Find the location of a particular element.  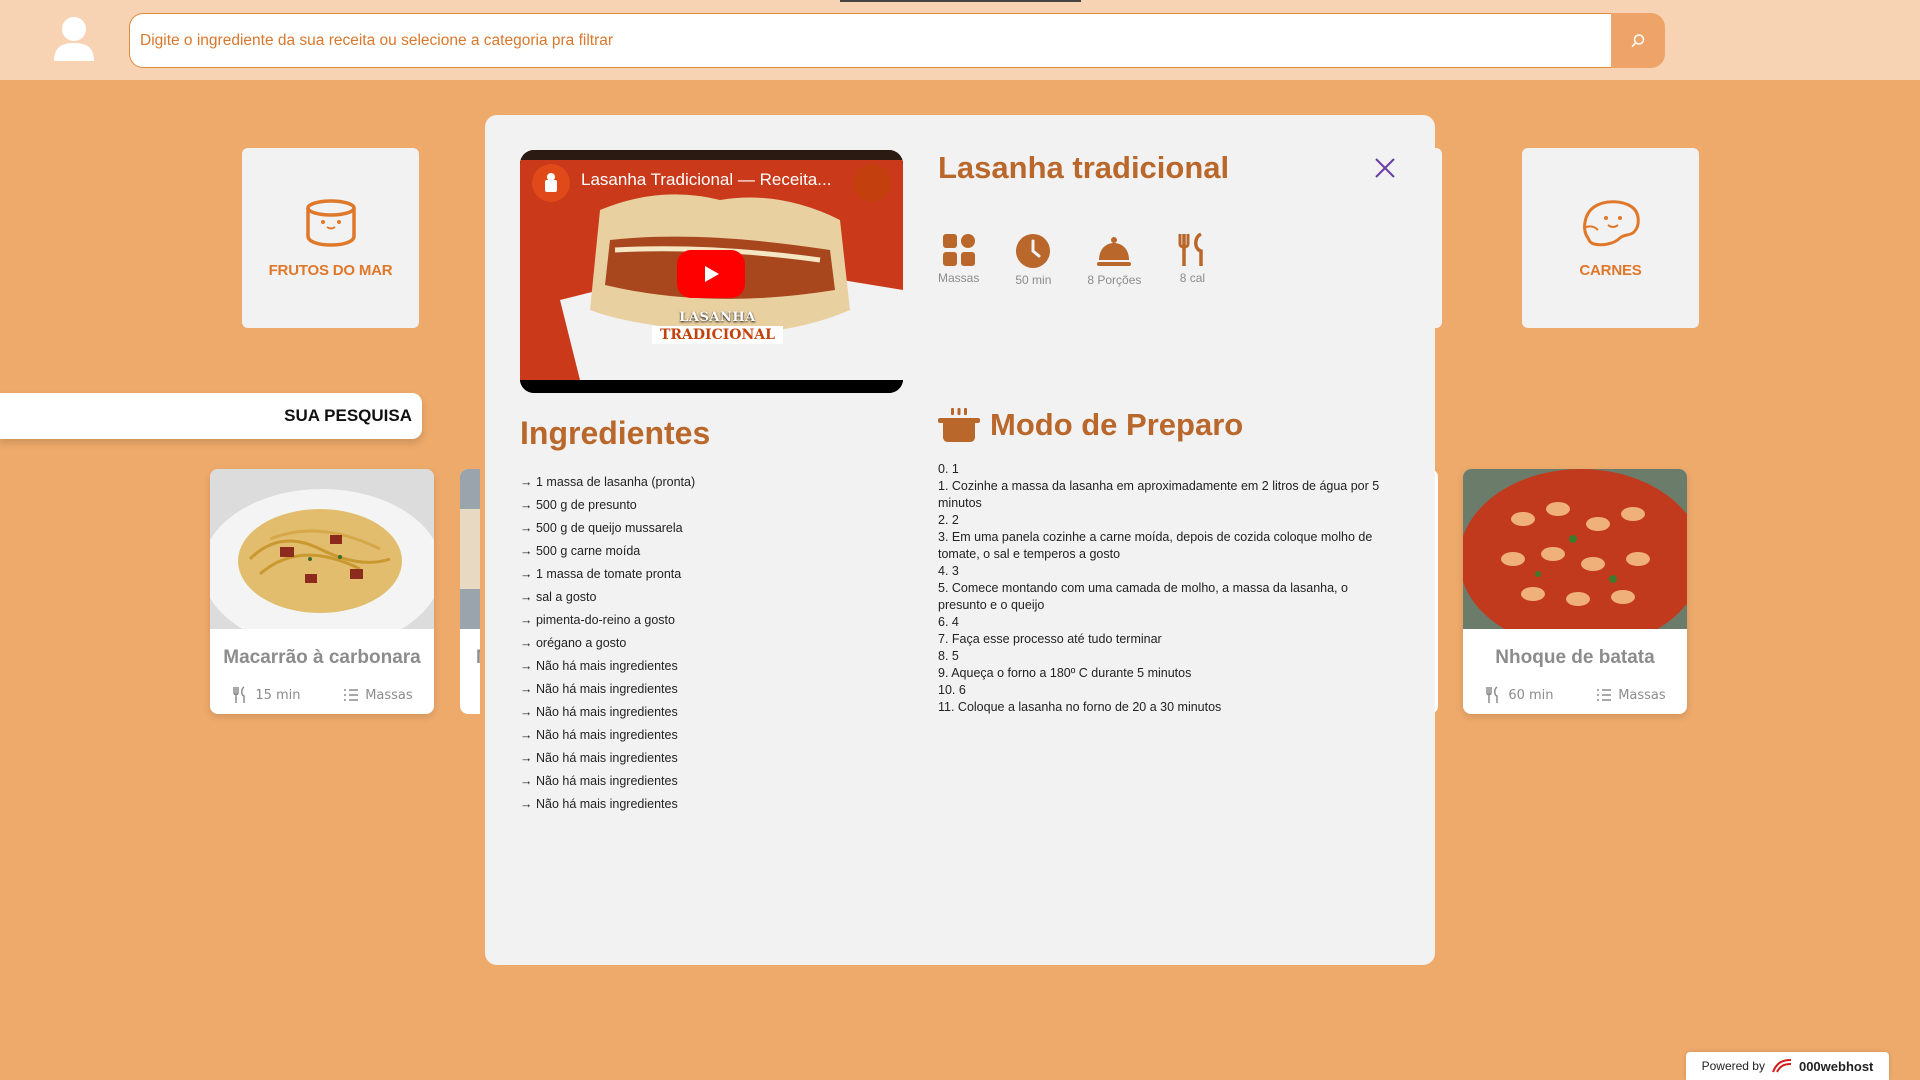

search-icon is located at coordinates (1638, 40).